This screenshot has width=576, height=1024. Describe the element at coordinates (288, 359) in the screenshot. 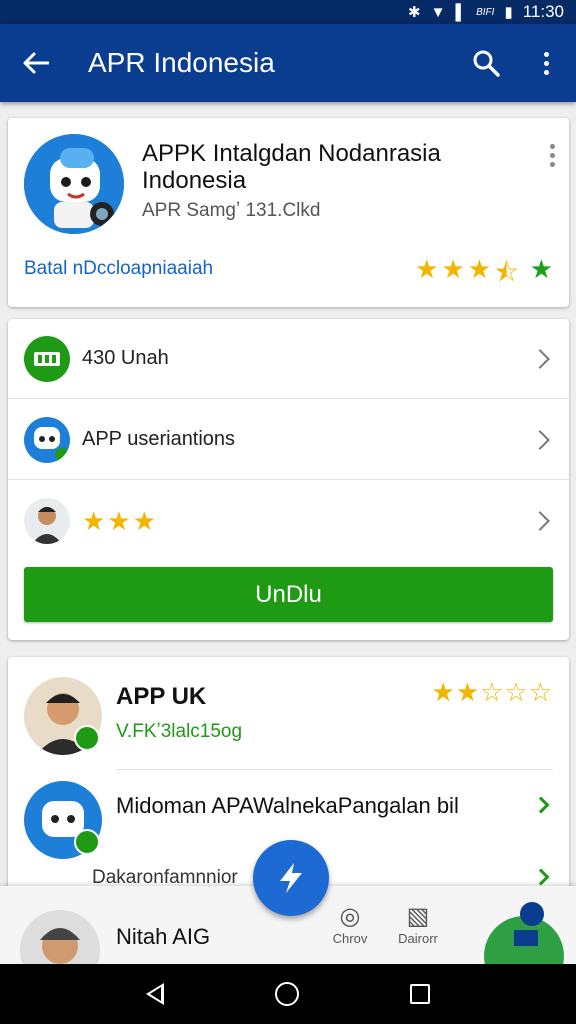

I see `details-row-downloads: 430 Unah` at that location.